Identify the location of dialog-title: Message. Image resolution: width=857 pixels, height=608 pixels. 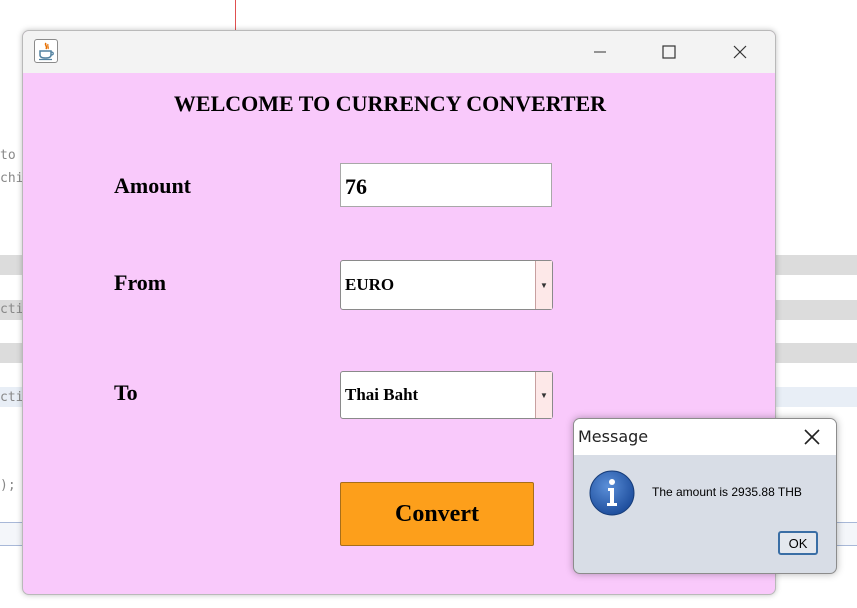
(613, 436).